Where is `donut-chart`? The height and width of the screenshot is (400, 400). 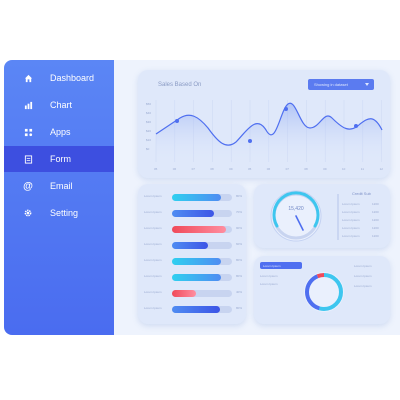
donut-chart is located at coordinates (324, 292).